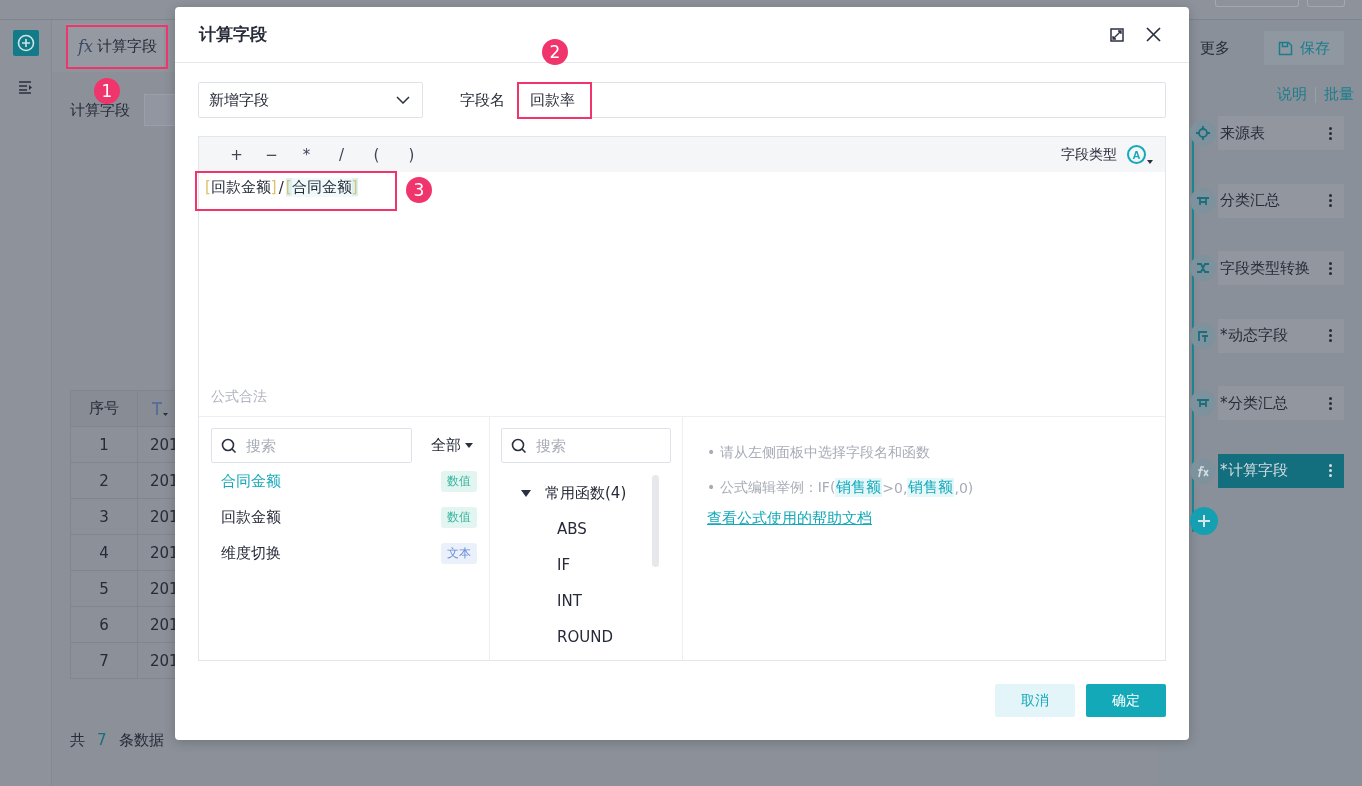 The image size is (1362, 786). I want to click on formula-expression: [回款金额]/[合同金额], so click(281, 187).